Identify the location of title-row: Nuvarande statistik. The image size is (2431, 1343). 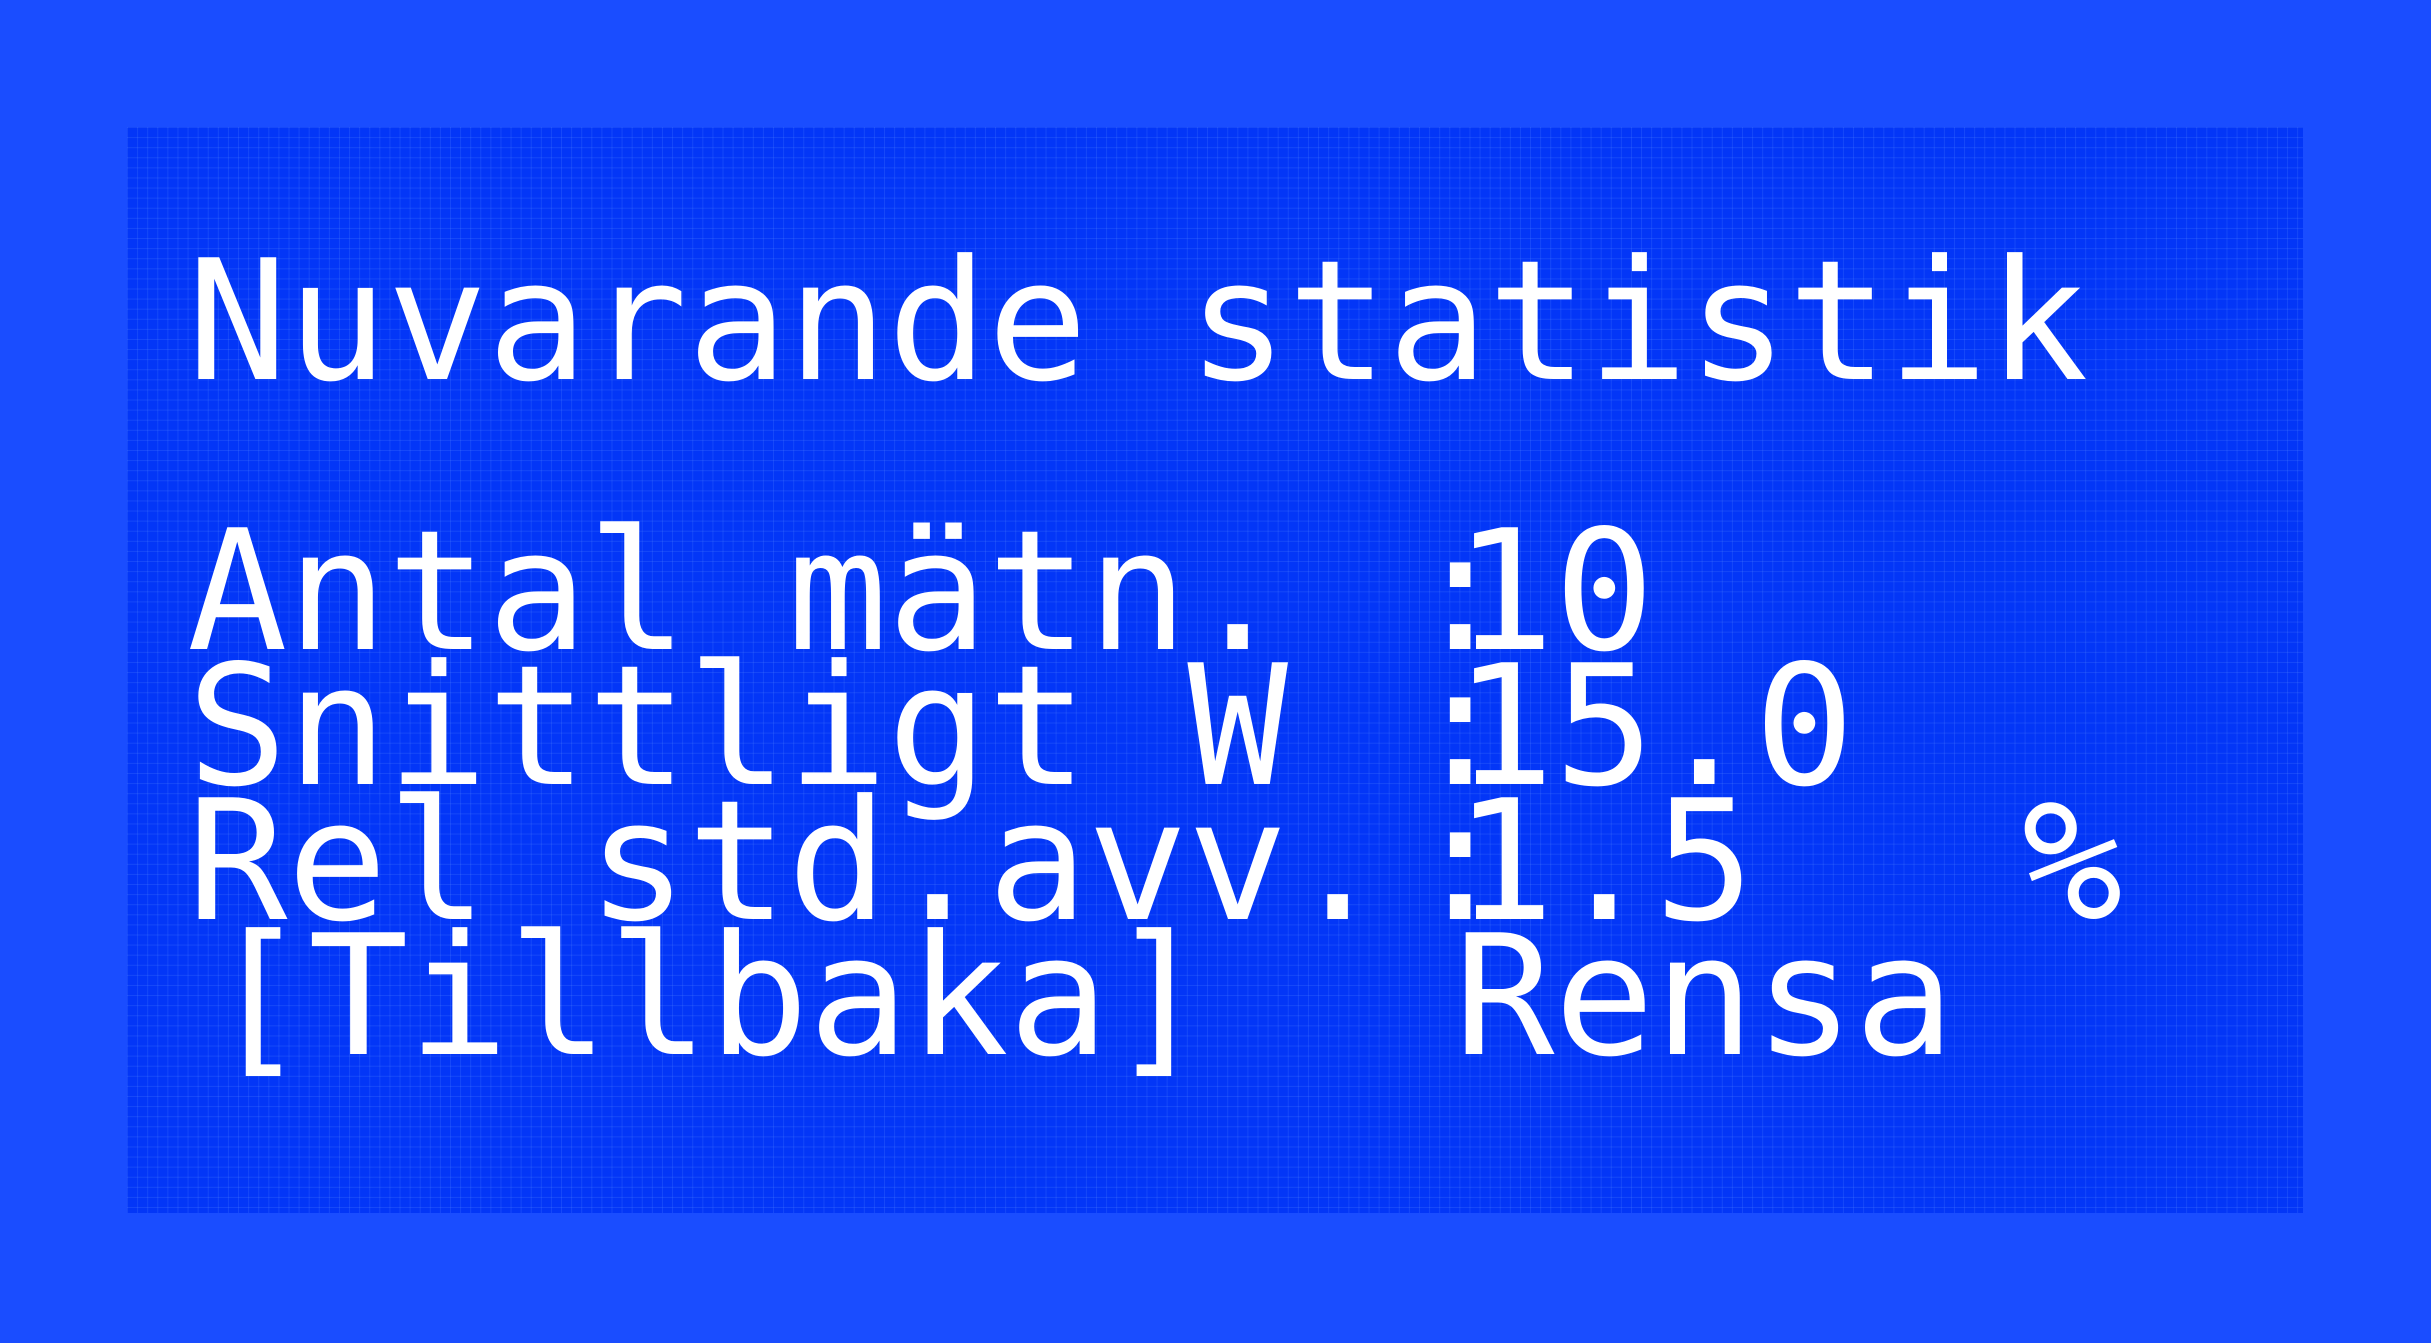
(1215, 322).